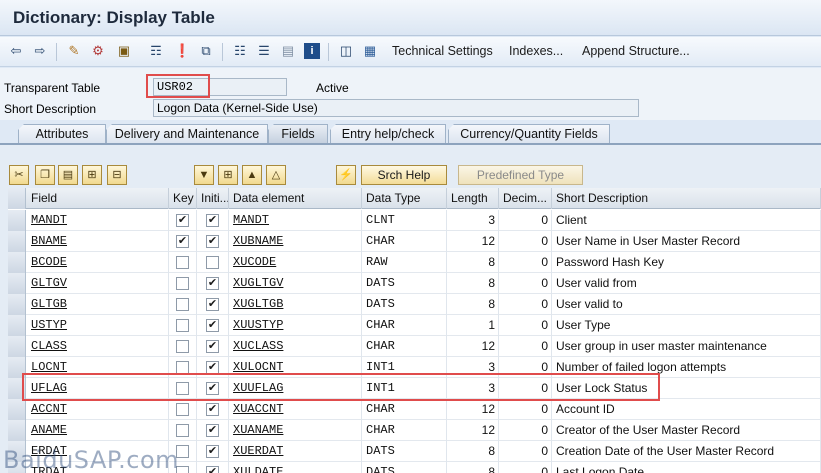 The height and width of the screenshot is (473, 821). Describe the element at coordinates (295, 325) in the screenshot. I see `cell-data-element: XUUSTYP` at that location.